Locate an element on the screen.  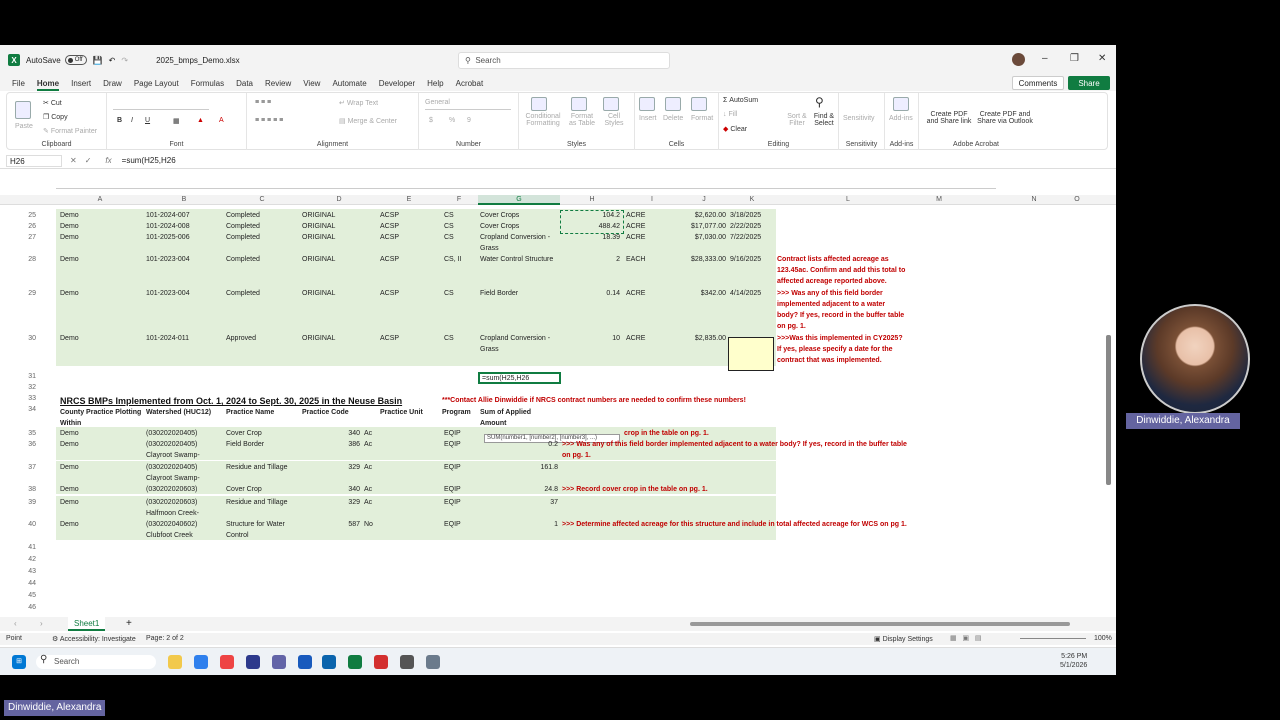
share-button: Share is located at coordinates (1089, 83).